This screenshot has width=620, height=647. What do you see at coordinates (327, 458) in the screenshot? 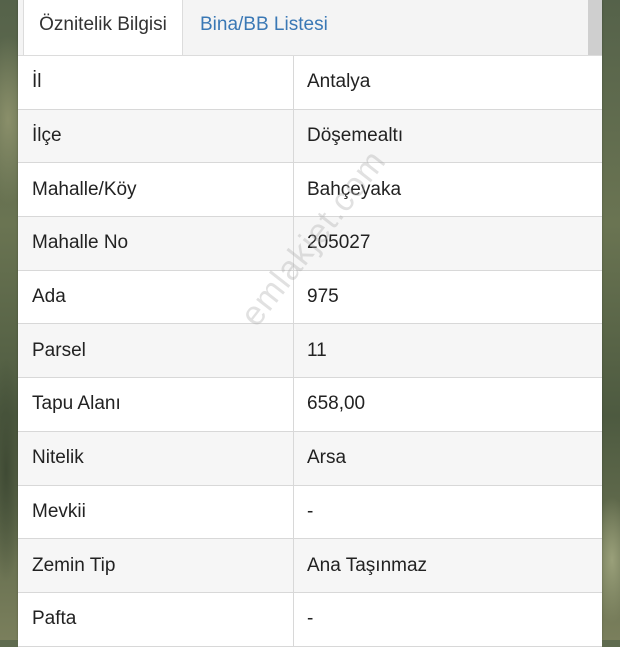
I see `row-value: Arsa` at bounding box center [327, 458].